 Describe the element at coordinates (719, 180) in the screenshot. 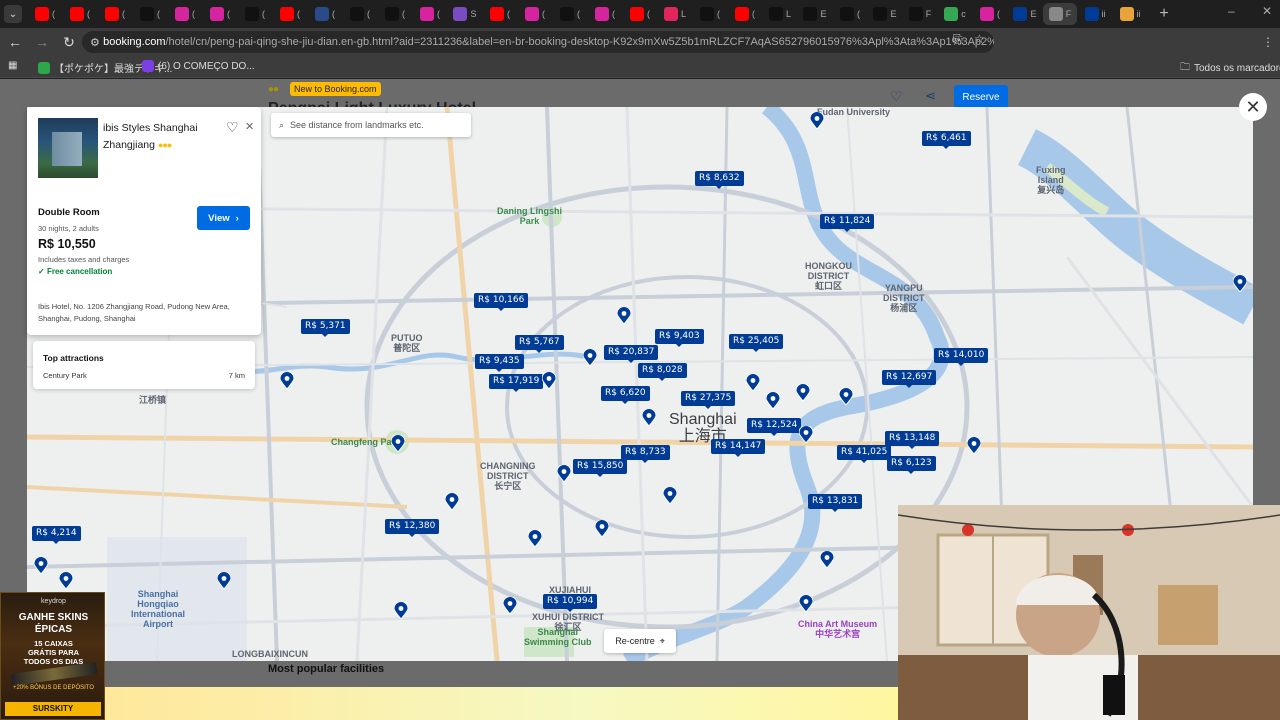

I see `price-marker: R$ 8,632` at that location.